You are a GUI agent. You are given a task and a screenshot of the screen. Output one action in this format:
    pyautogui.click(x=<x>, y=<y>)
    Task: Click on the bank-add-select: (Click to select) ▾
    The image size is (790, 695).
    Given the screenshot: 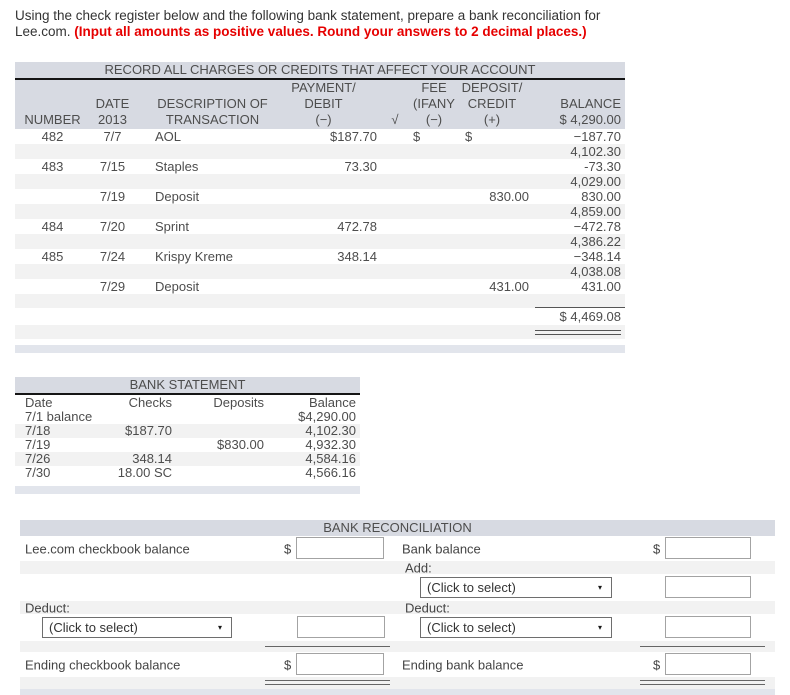 What is the action you would take?
    pyautogui.click(x=516, y=587)
    